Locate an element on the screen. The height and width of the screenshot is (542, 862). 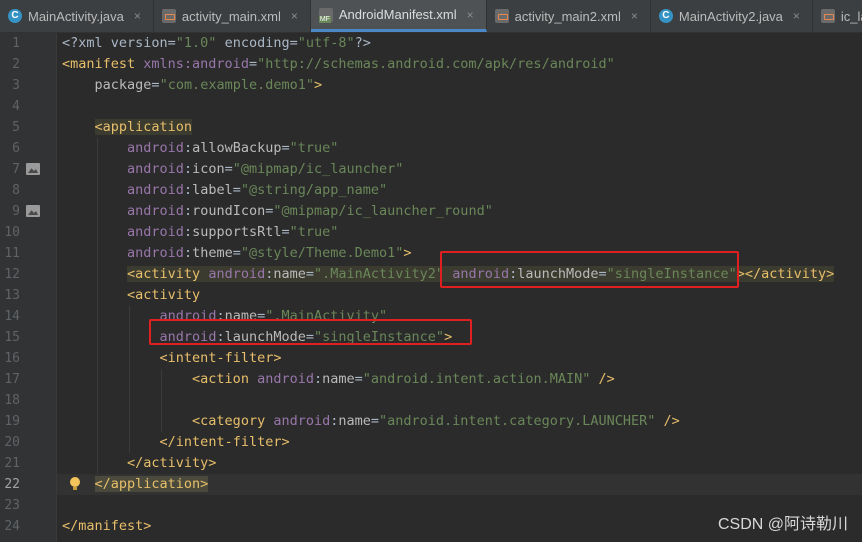
code-line: android:supportsRtl="true" is located at coordinates (459, 232).